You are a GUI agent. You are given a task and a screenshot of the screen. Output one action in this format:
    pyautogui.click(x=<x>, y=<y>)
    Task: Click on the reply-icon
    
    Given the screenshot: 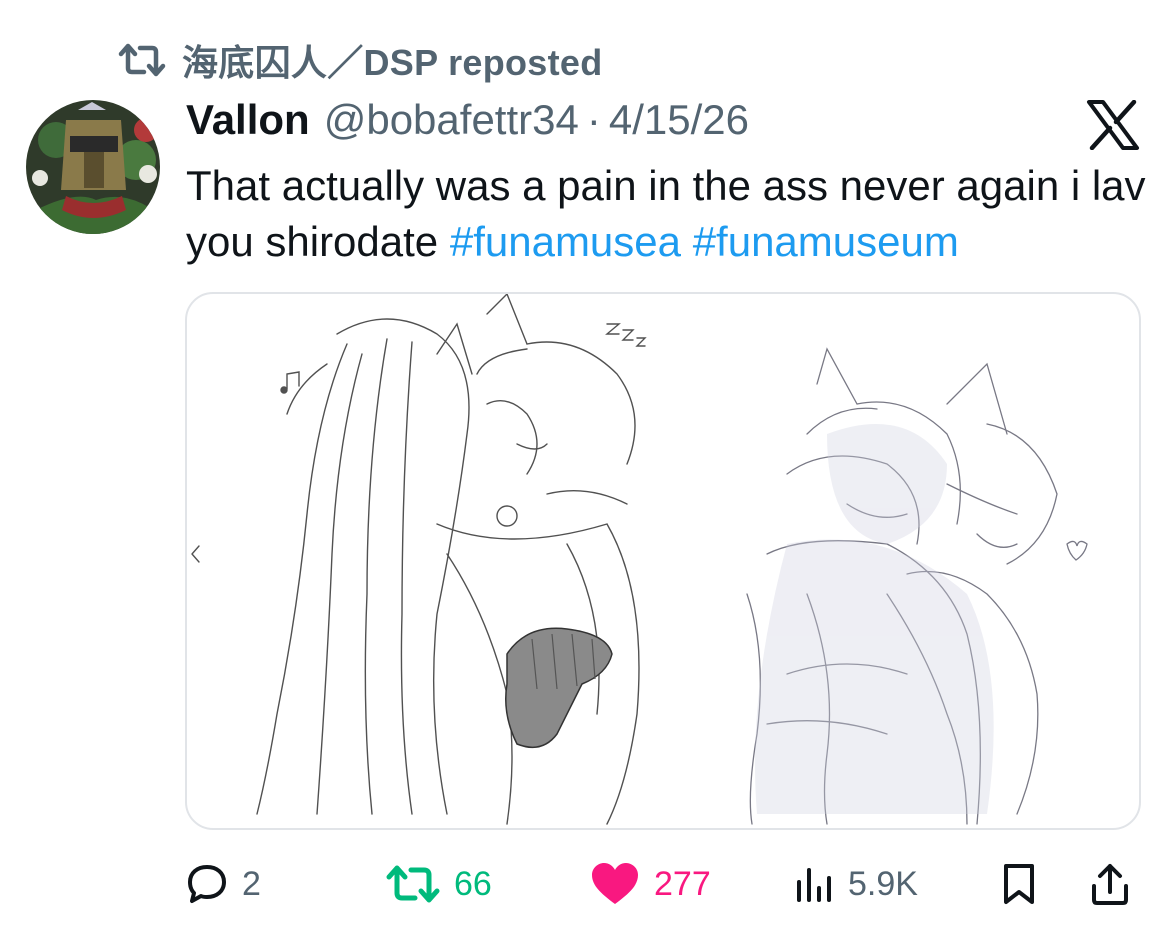 What is the action you would take?
    pyautogui.click(x=207, y=884)
    